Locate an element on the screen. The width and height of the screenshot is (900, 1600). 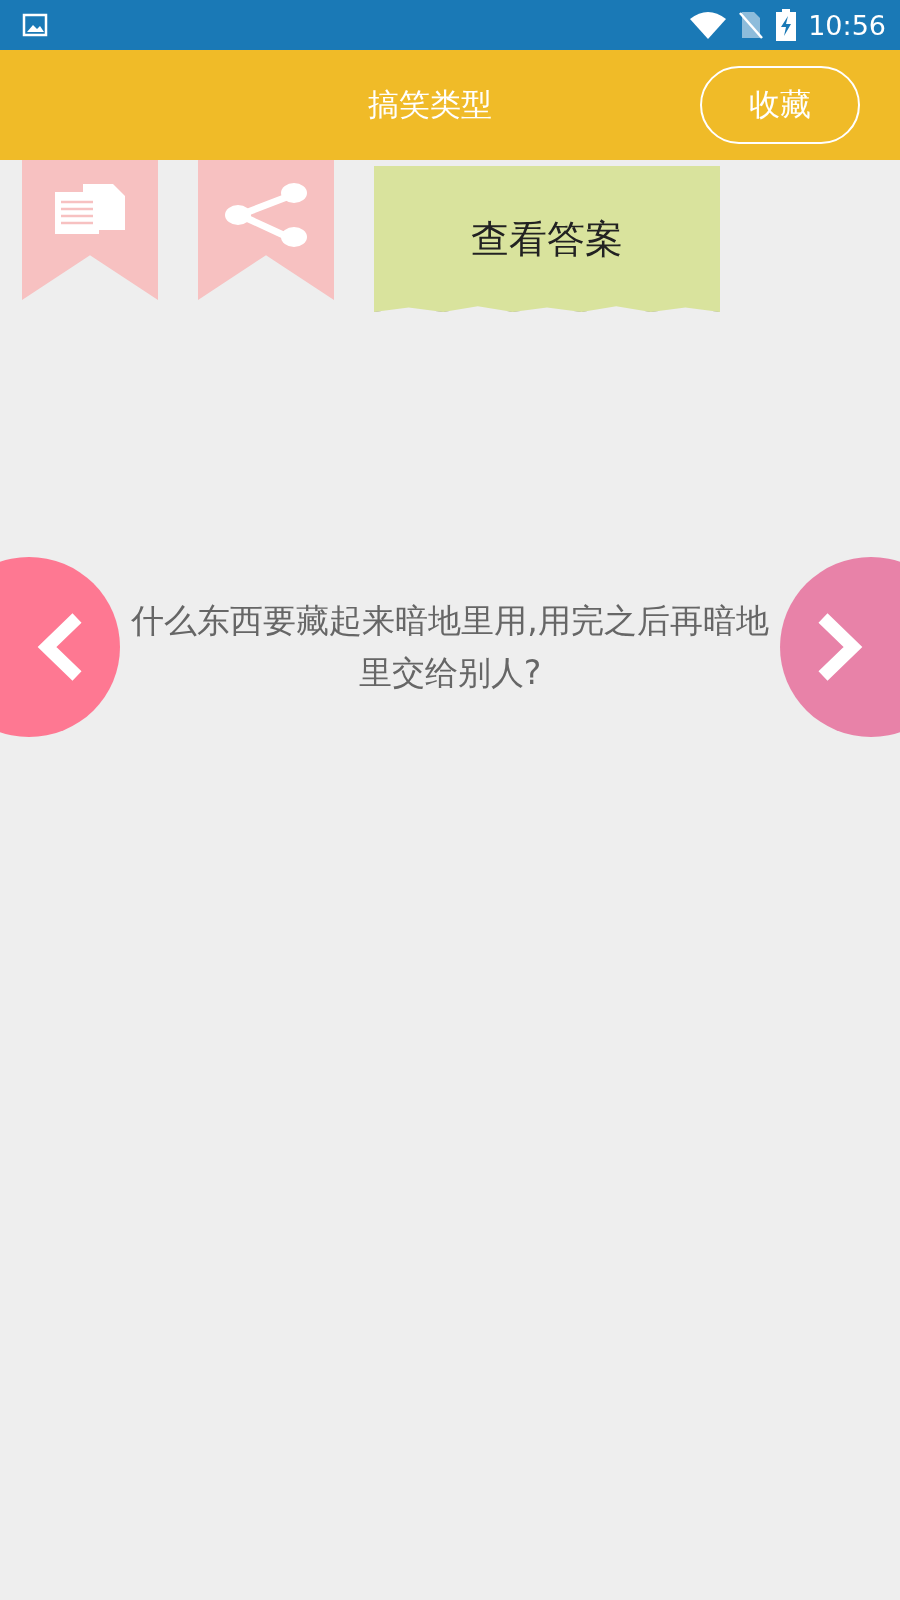
battery-charging-icon is located at coordinates (786, 25).